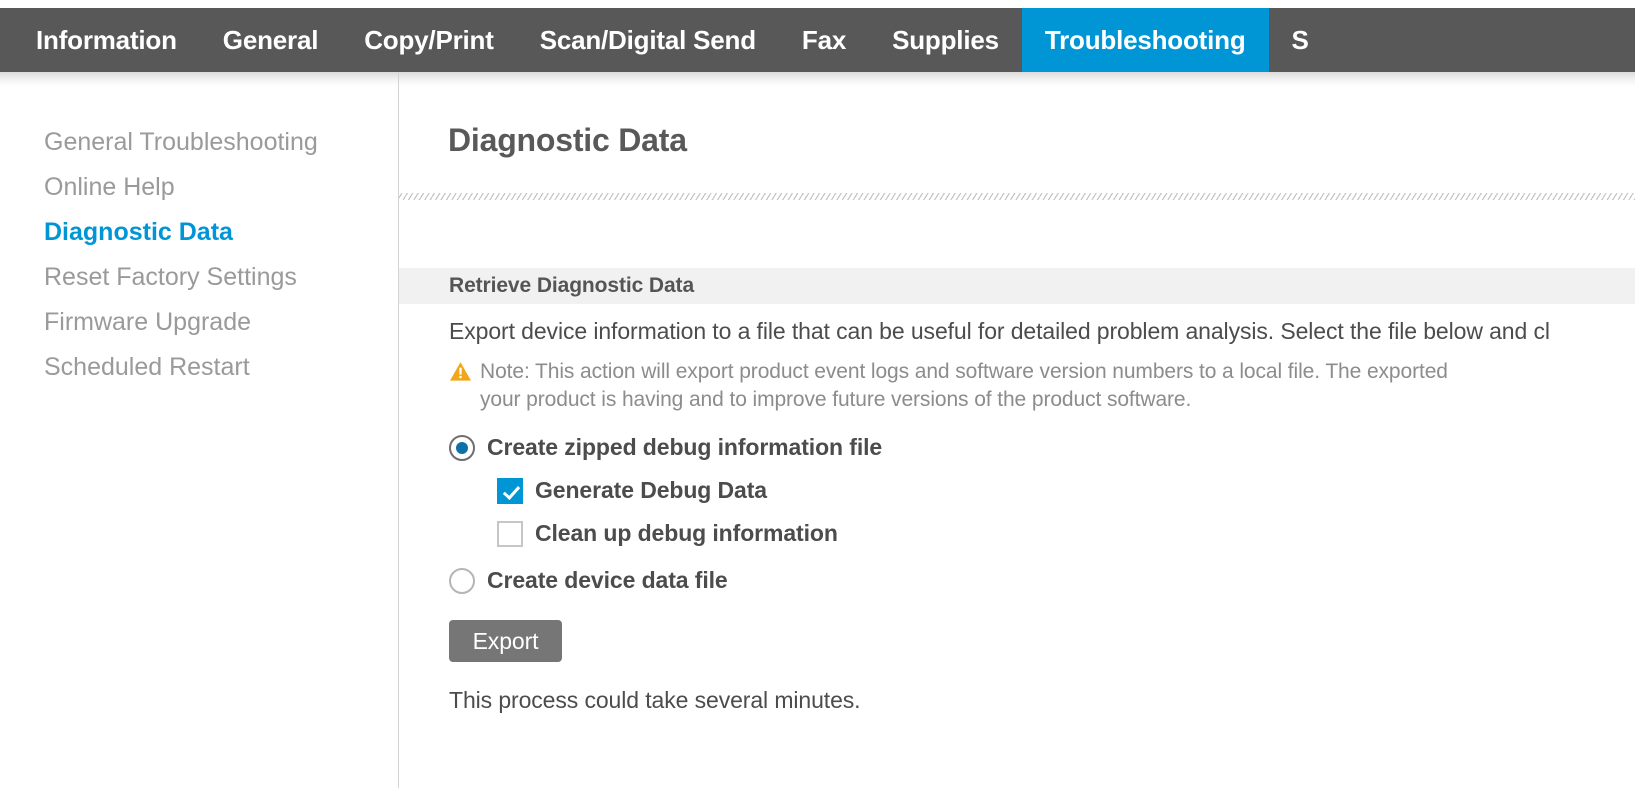 The width and height of the screenshot is (1635, 788). What do you see at coordinates (510, 533) in the screenshot?
I see `checkbox-clean-up-debug-information` at bounding box center [510, 533].